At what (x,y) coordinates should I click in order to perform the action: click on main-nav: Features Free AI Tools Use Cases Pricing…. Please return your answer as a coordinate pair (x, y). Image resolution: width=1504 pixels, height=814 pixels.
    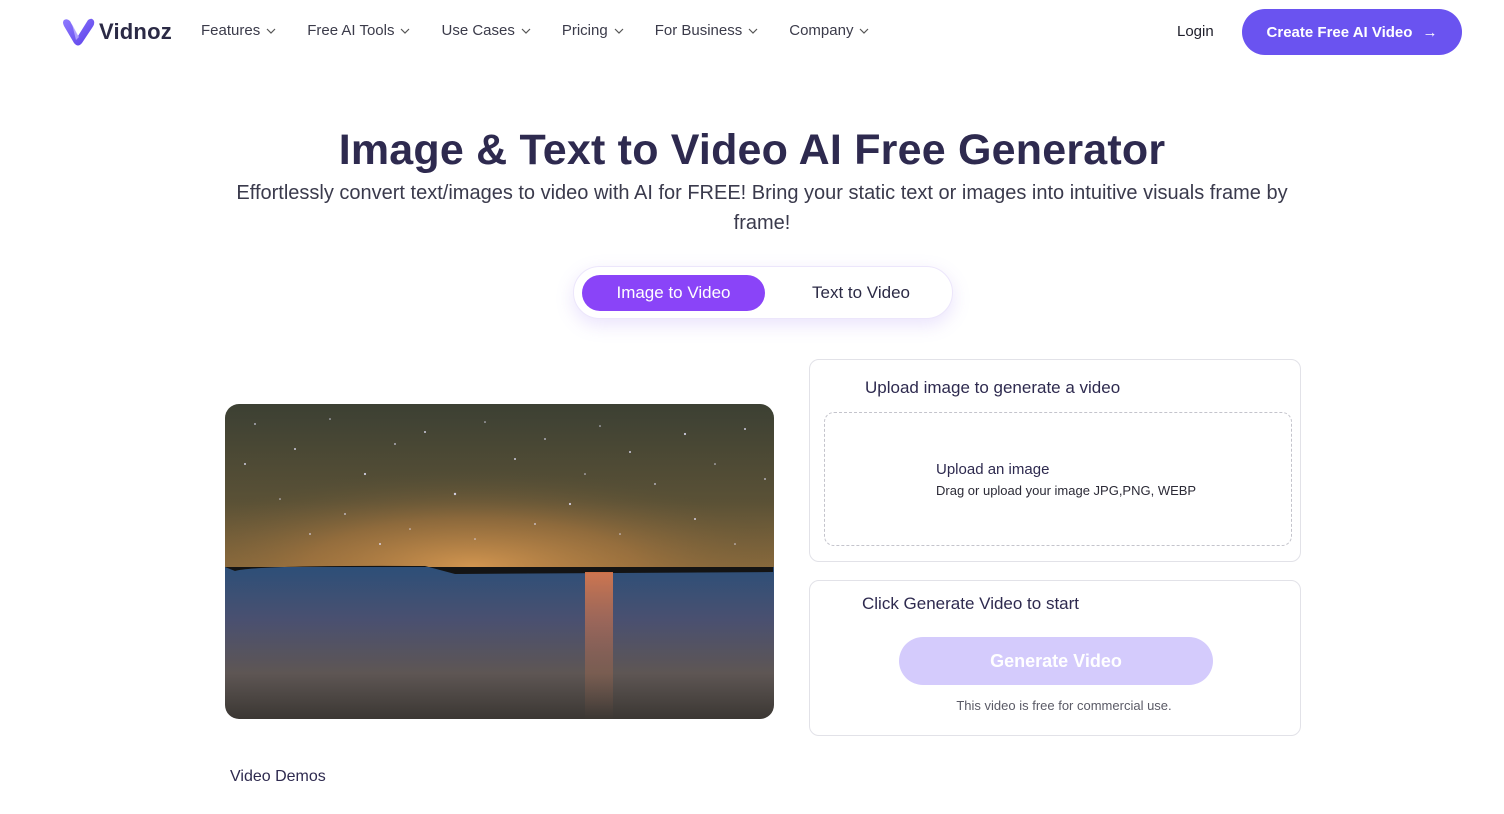
    Looking at the image, I should click on (550, 30).